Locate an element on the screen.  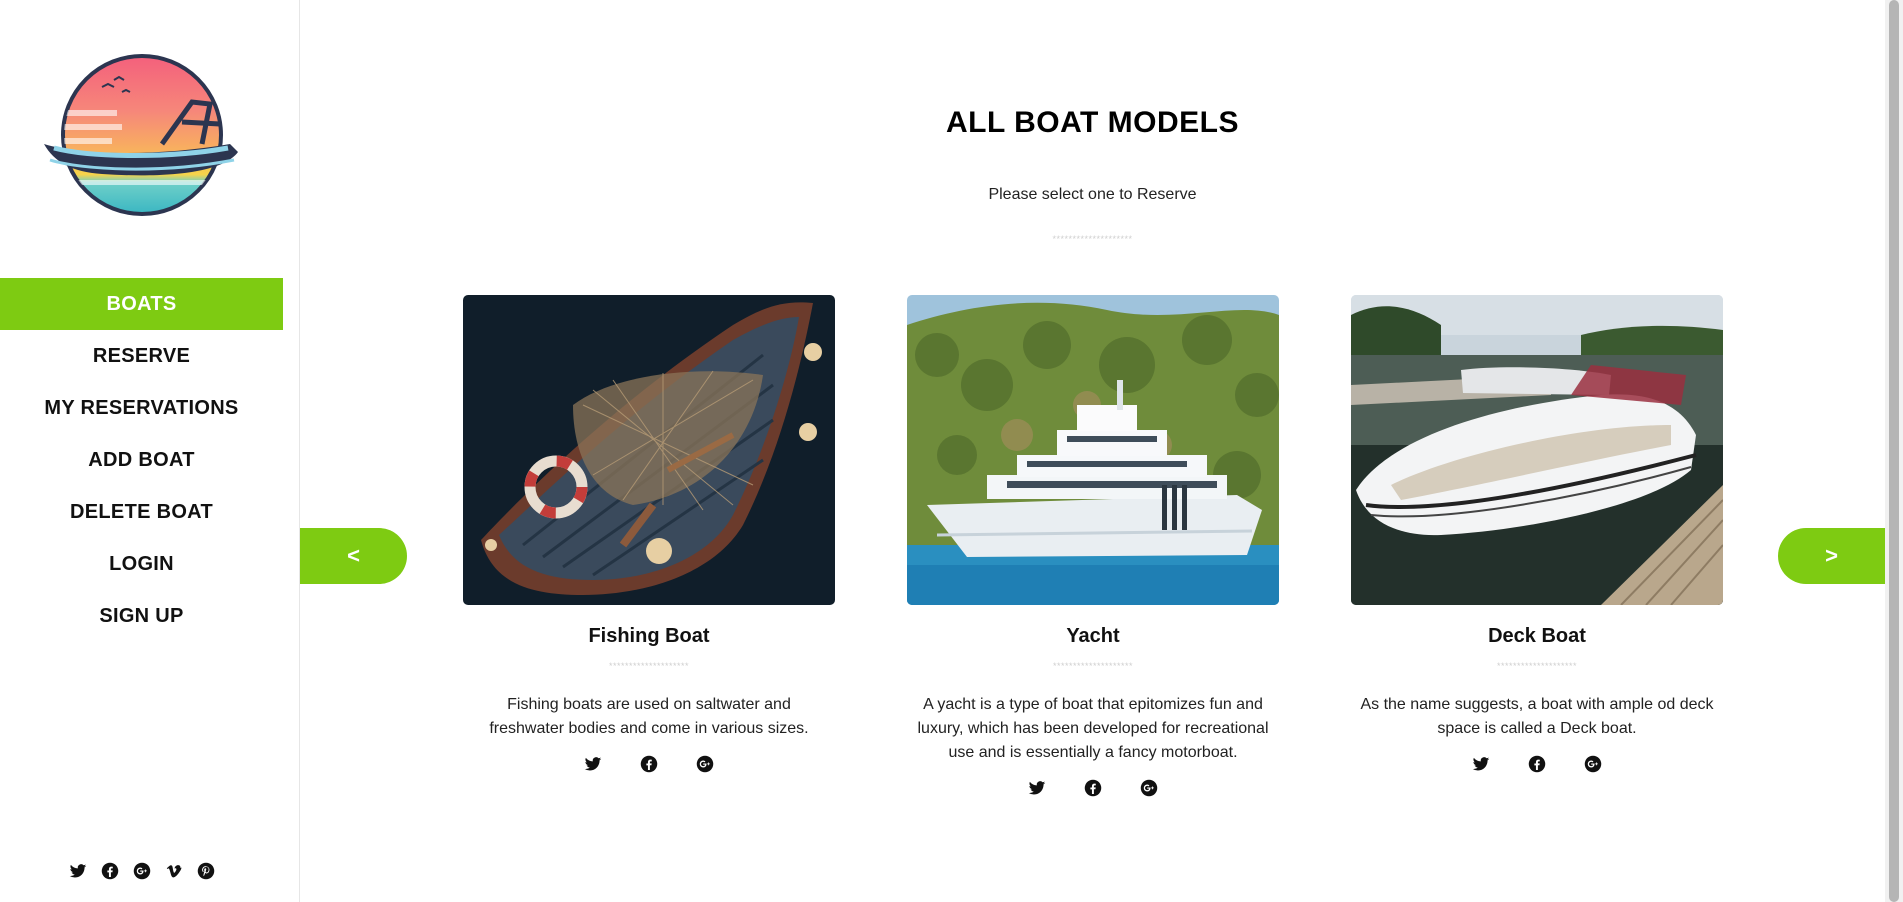
nav-item-login: LOGIN is located at coordinates (141, 564).